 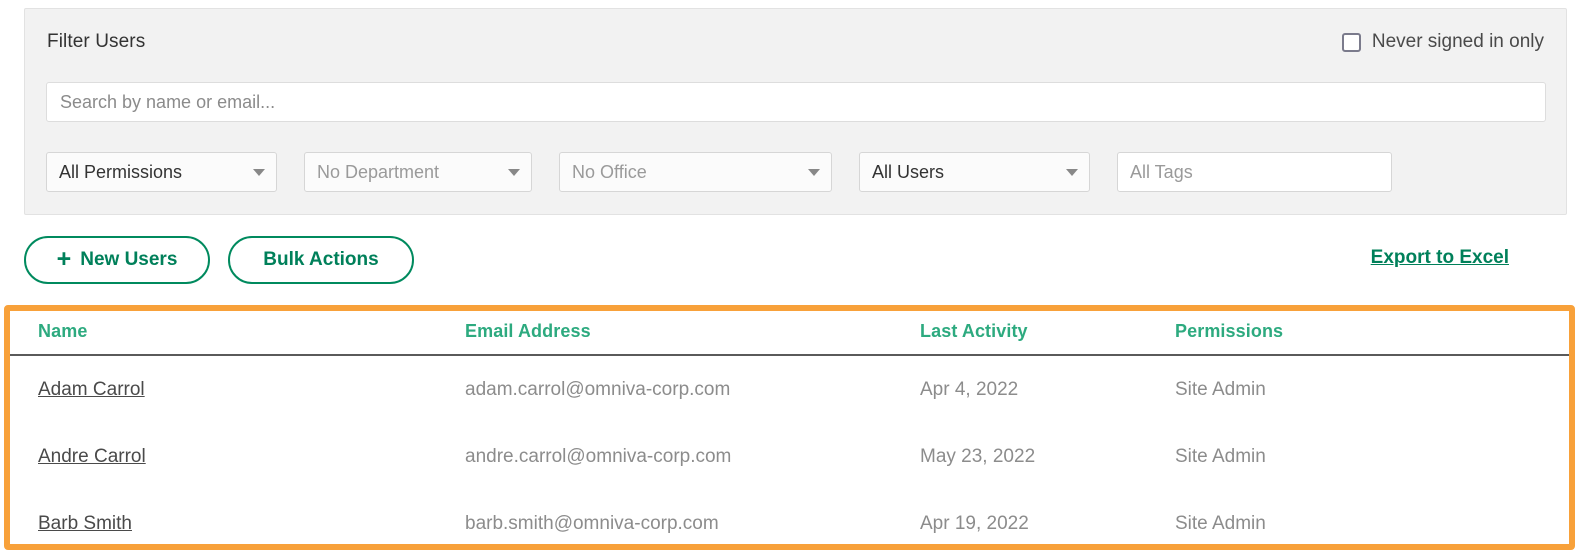 I want to click on department-select: No Department, so click(x=418, y=172).